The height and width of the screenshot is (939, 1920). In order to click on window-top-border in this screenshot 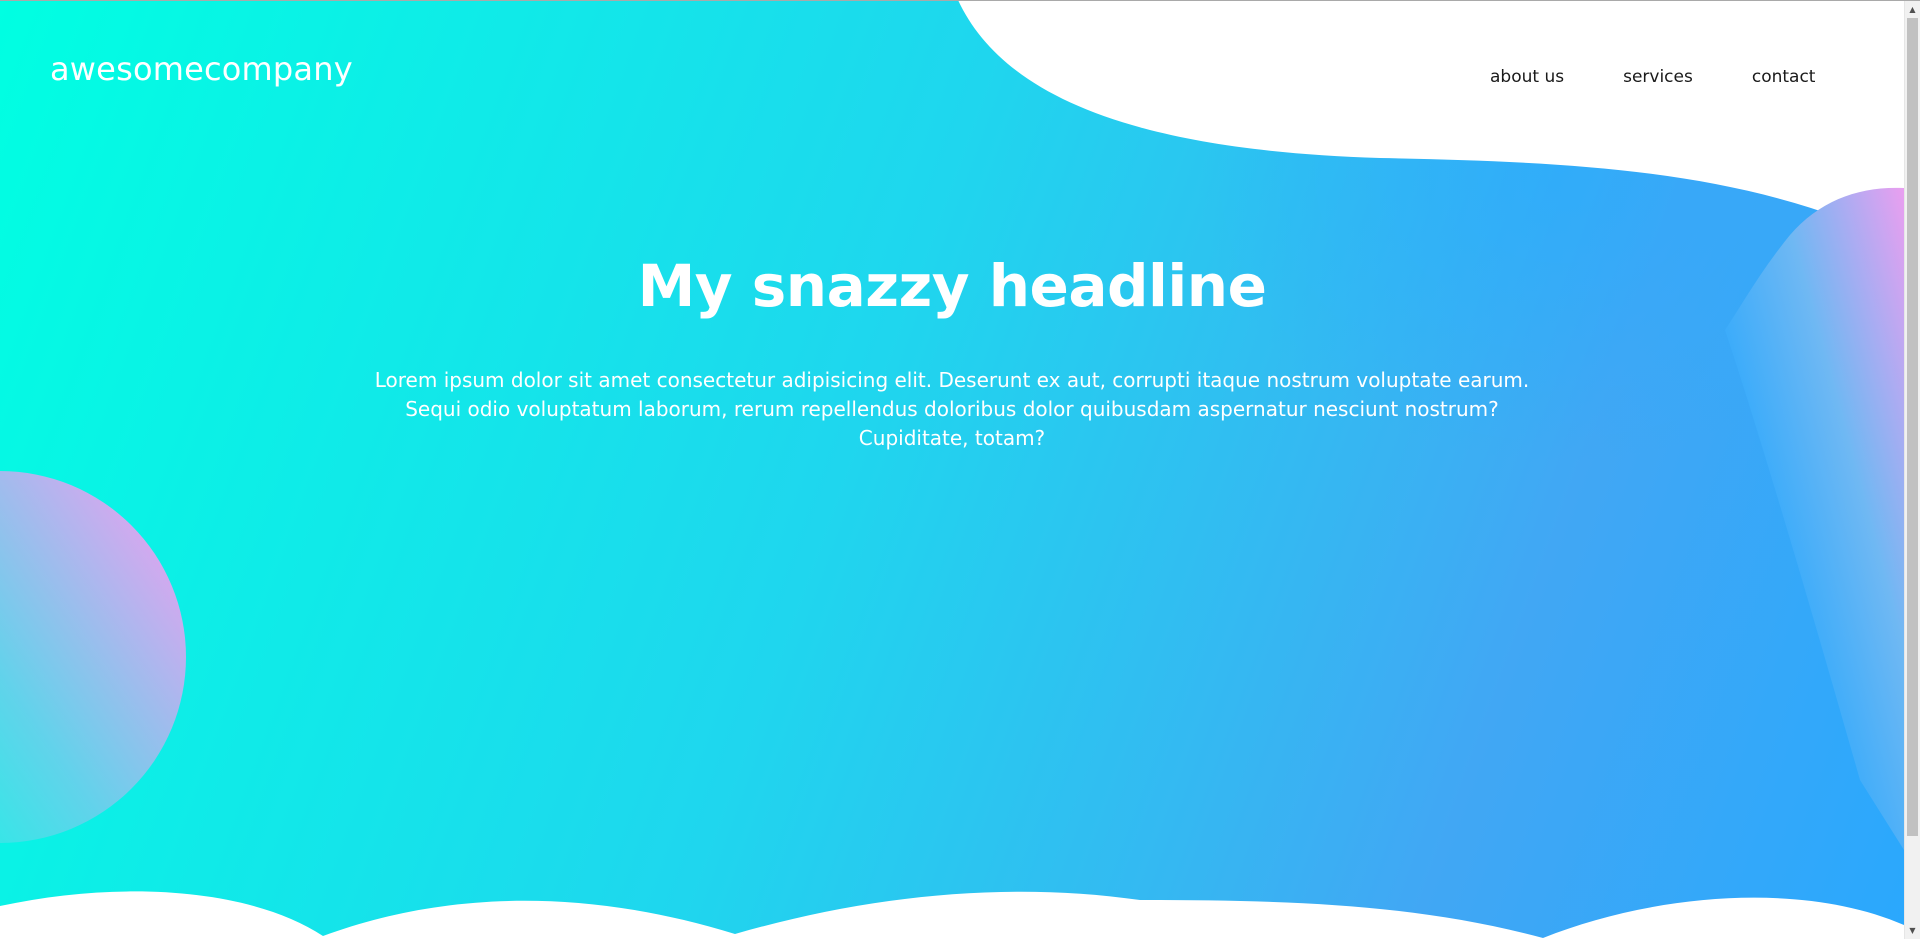, I will do `click(960, 0)`.